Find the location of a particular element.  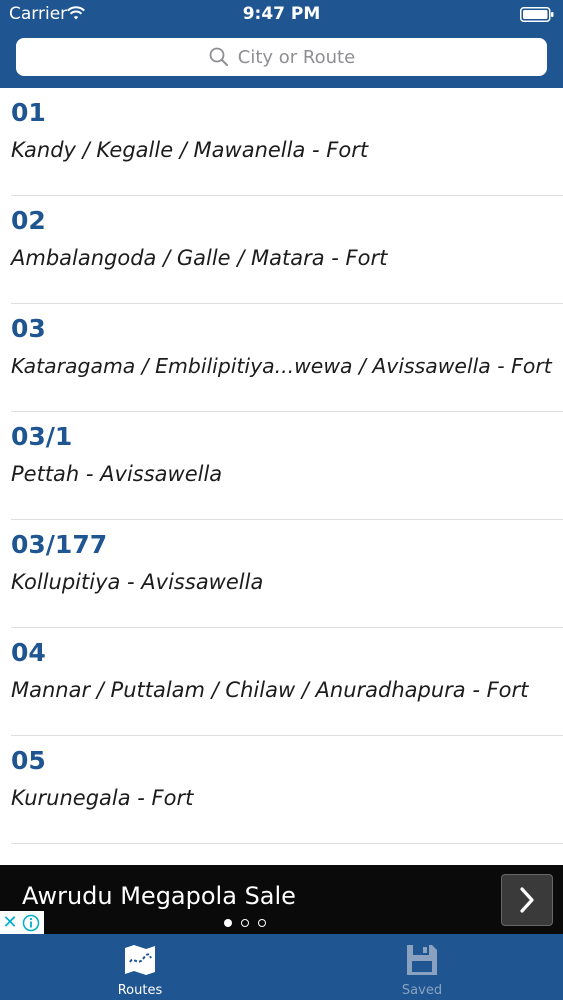

route-row: 02 Ambalangoda / Galle / Matara - Fort is located at coordinates (281, 250).